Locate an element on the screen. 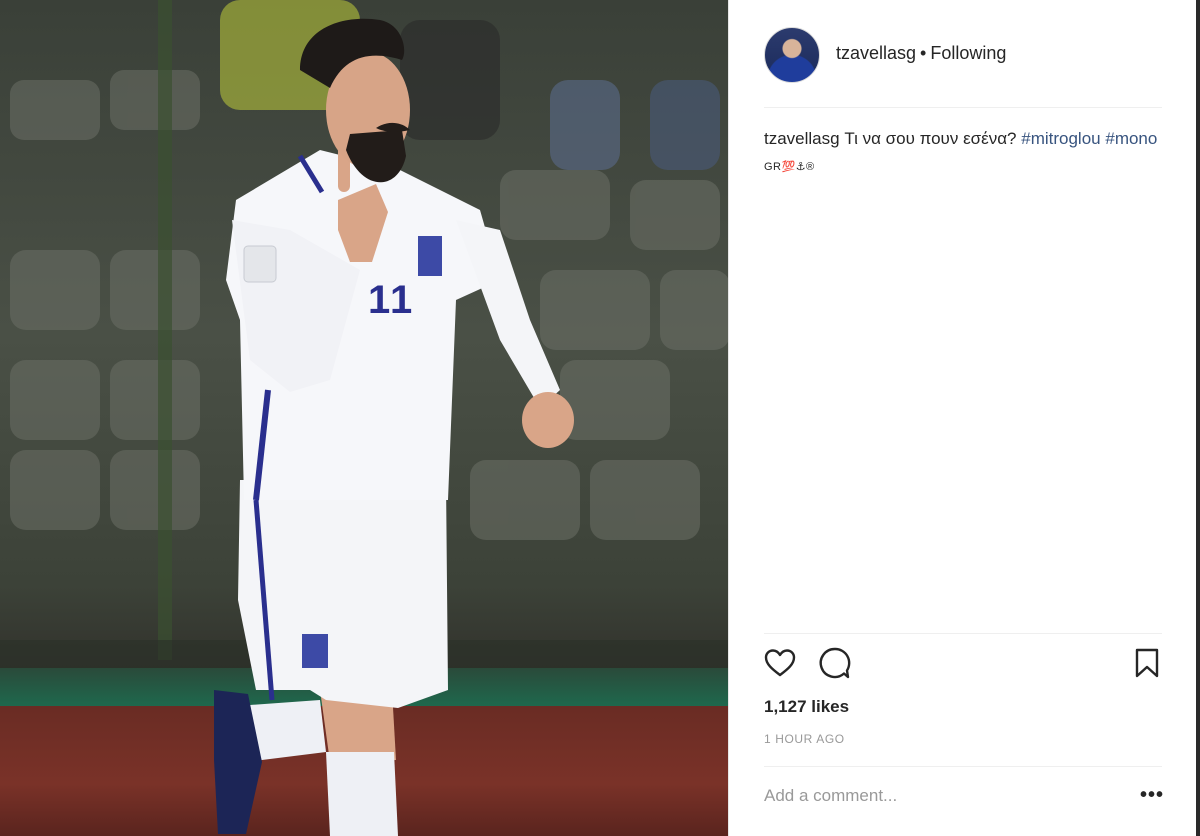 This screenshot has height=836, width=1200. heart-icon is located at coordinates (780, 663).